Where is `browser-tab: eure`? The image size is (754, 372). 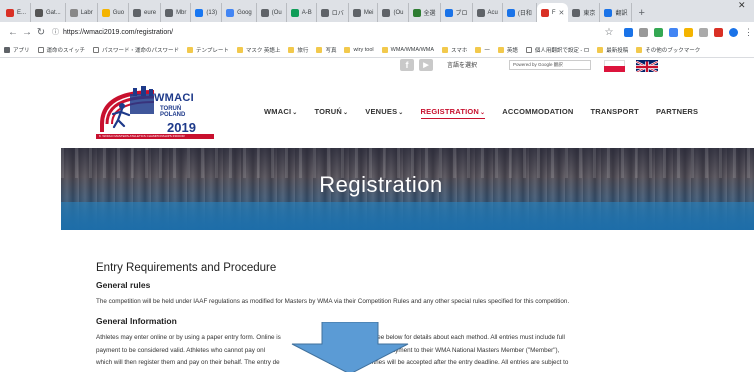 browser-tab: eure is located at coordinates (145, 12).